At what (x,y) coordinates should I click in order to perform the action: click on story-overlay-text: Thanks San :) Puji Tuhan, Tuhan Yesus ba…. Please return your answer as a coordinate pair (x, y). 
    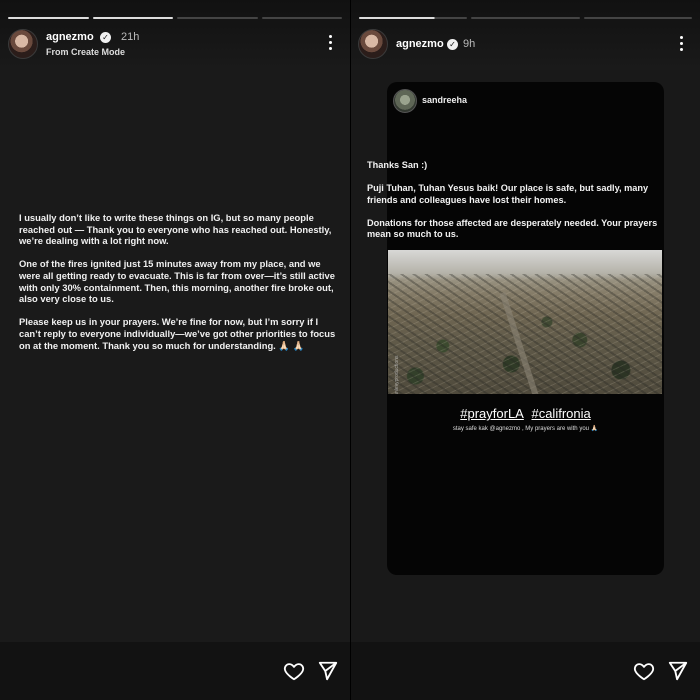
    Looking at the image, I should click on (517, 206).